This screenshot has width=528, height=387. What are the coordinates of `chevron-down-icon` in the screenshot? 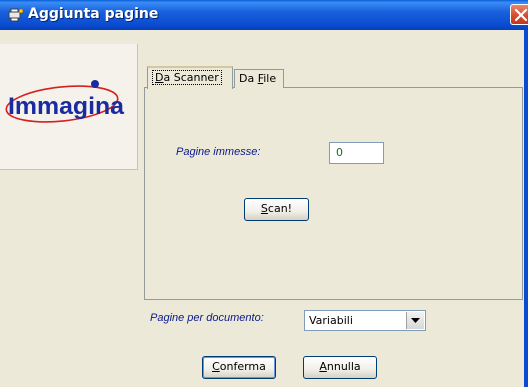 It's located at (415, 320).